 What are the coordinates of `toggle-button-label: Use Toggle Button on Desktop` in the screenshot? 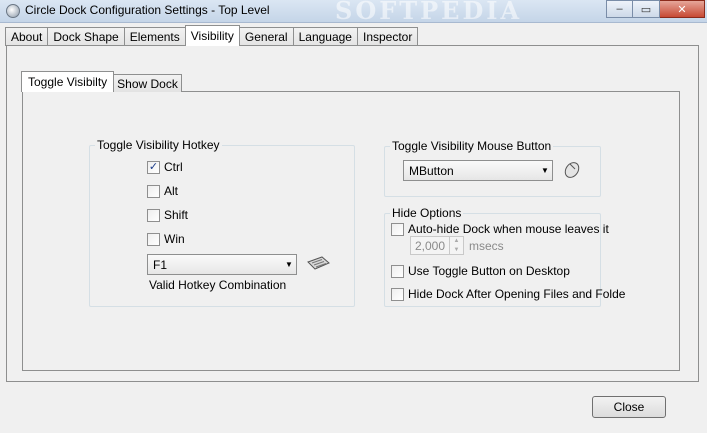 It's located at (489, 271).